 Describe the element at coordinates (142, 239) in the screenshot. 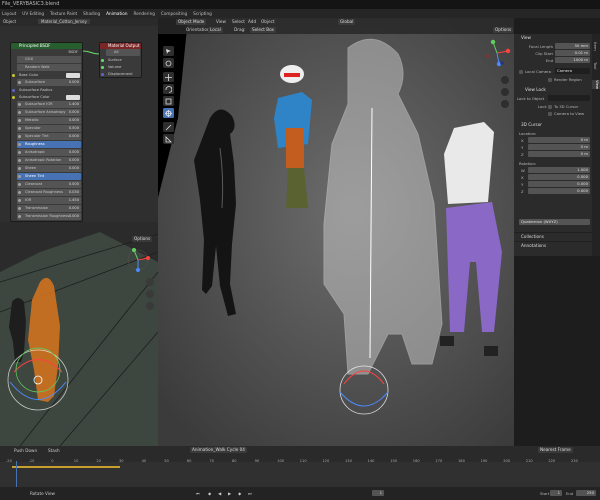

I see `secondary-options-button: Options` at that location.